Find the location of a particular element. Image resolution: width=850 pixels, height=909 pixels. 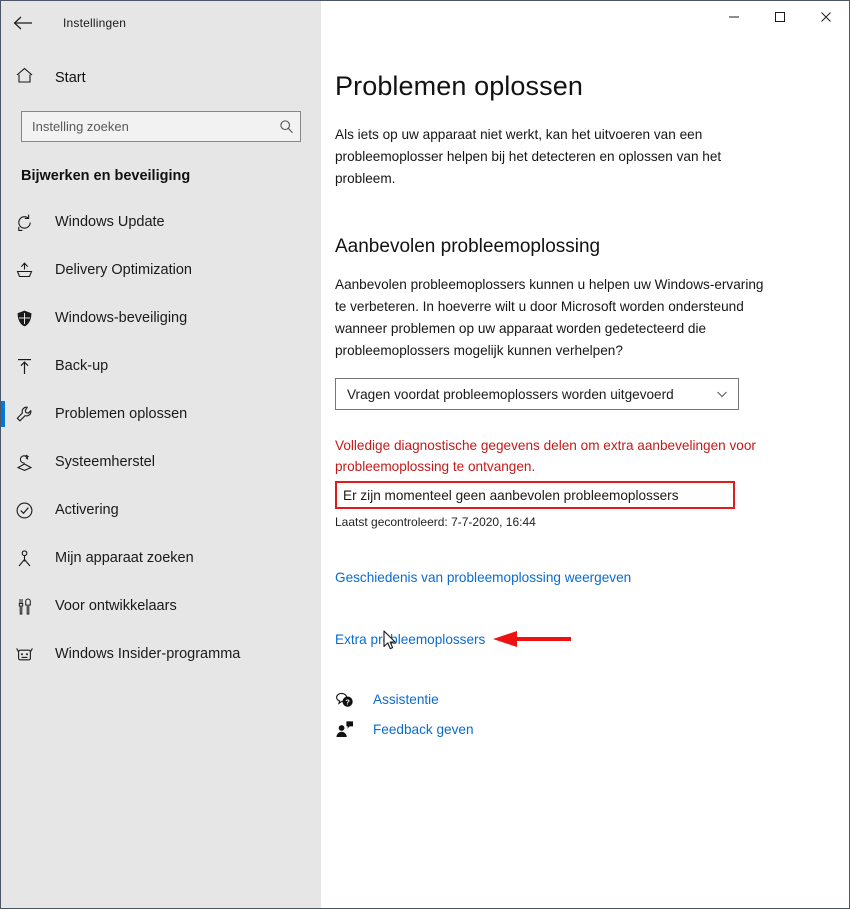

back-button is located at coordinates (23, 23).